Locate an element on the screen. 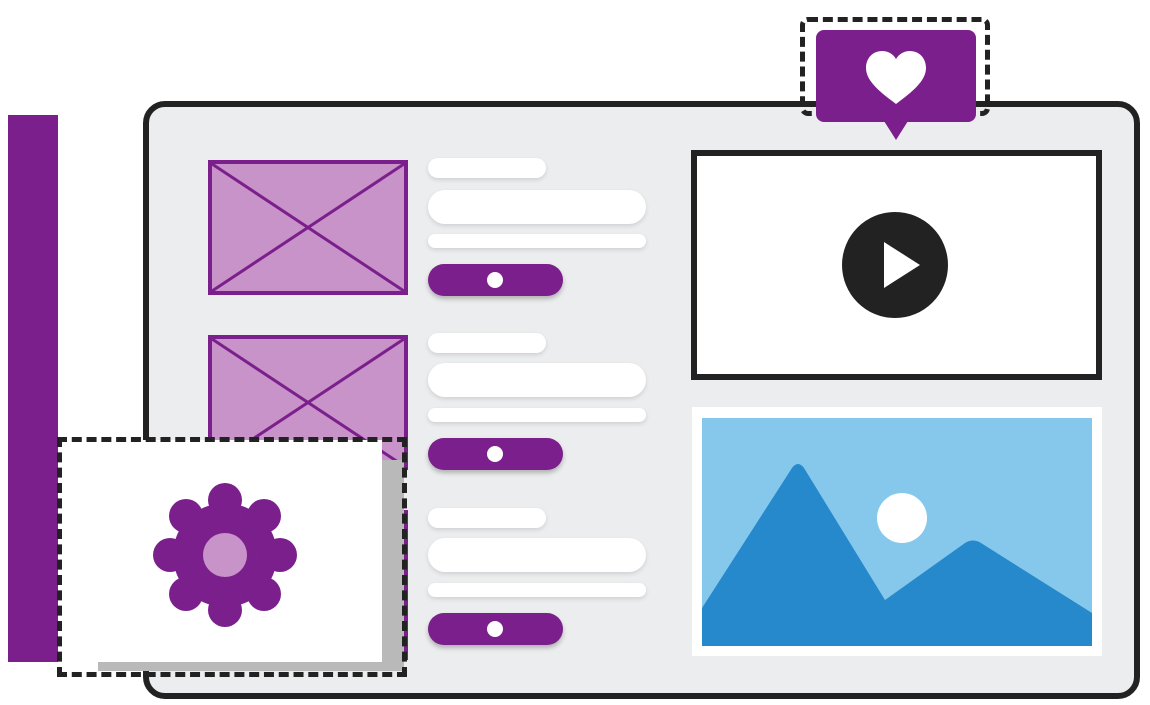  left-sidebar-strip is located at coordinates (33, 388).